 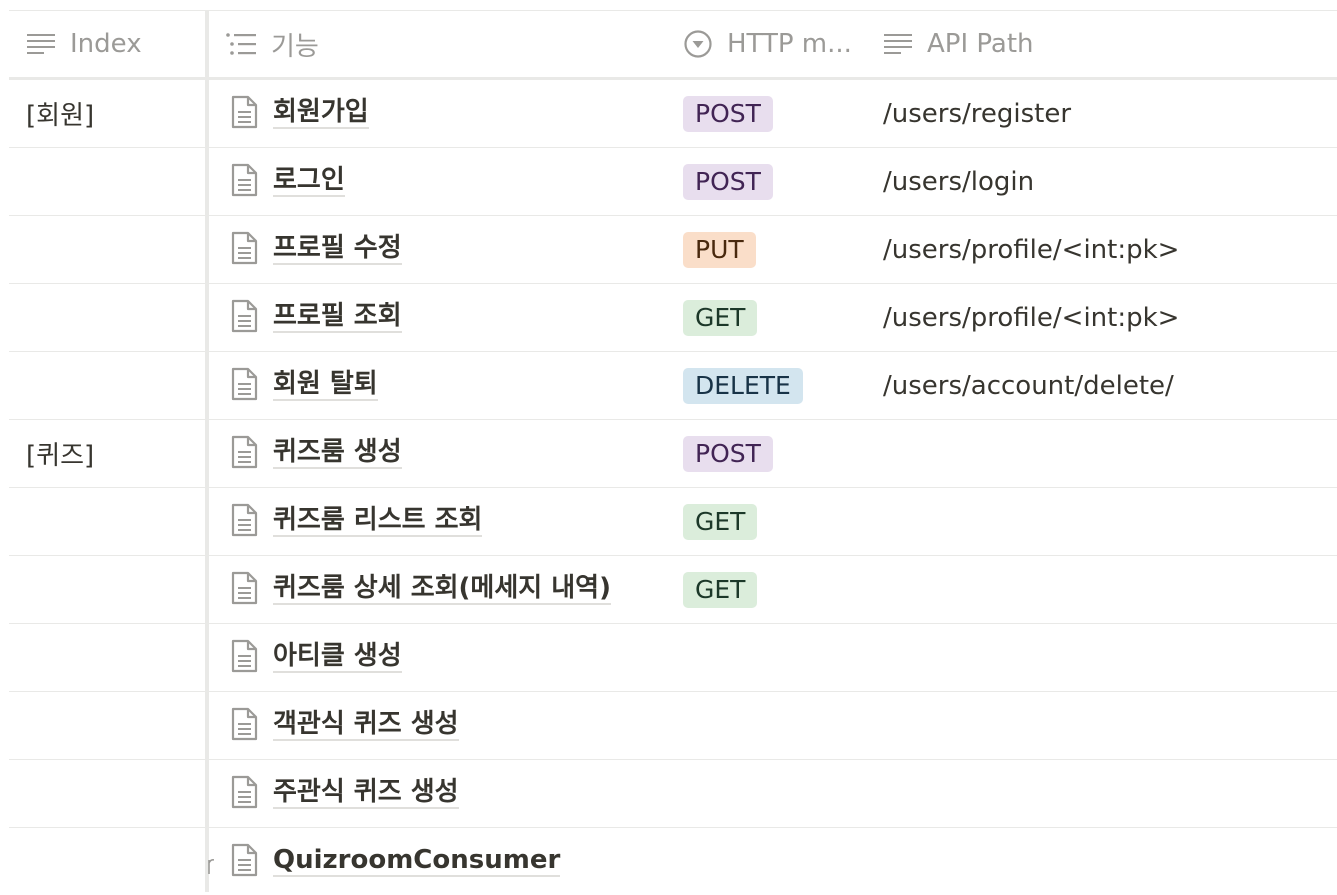 I want to click on title-cell: 퀴즈룸 리스트 조회, so click(x=356, y=521).